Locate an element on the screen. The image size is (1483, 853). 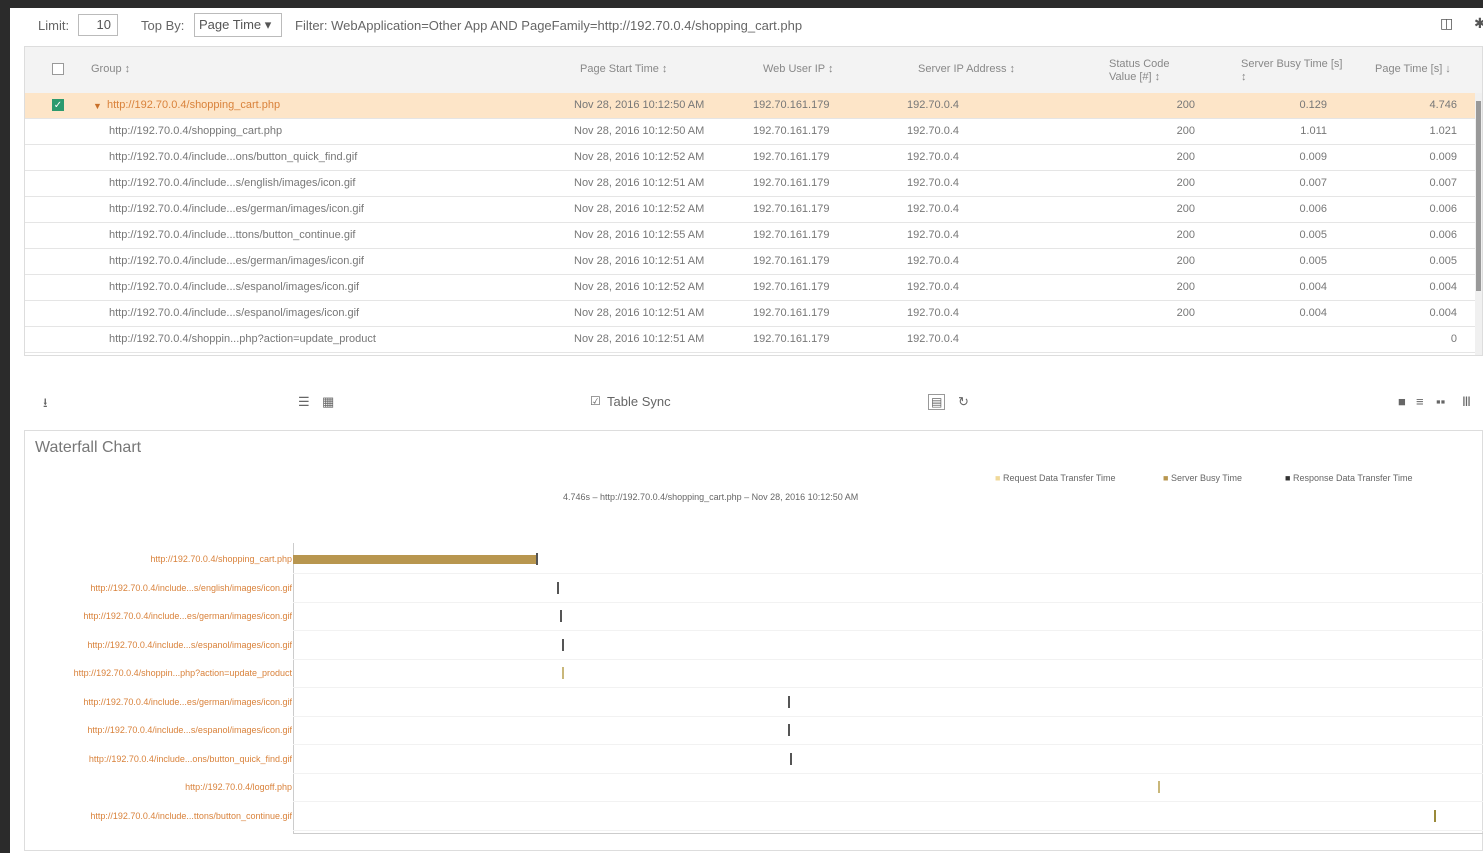
columns-view-icon: Ⅲ is located at coordinates (1466, 402).